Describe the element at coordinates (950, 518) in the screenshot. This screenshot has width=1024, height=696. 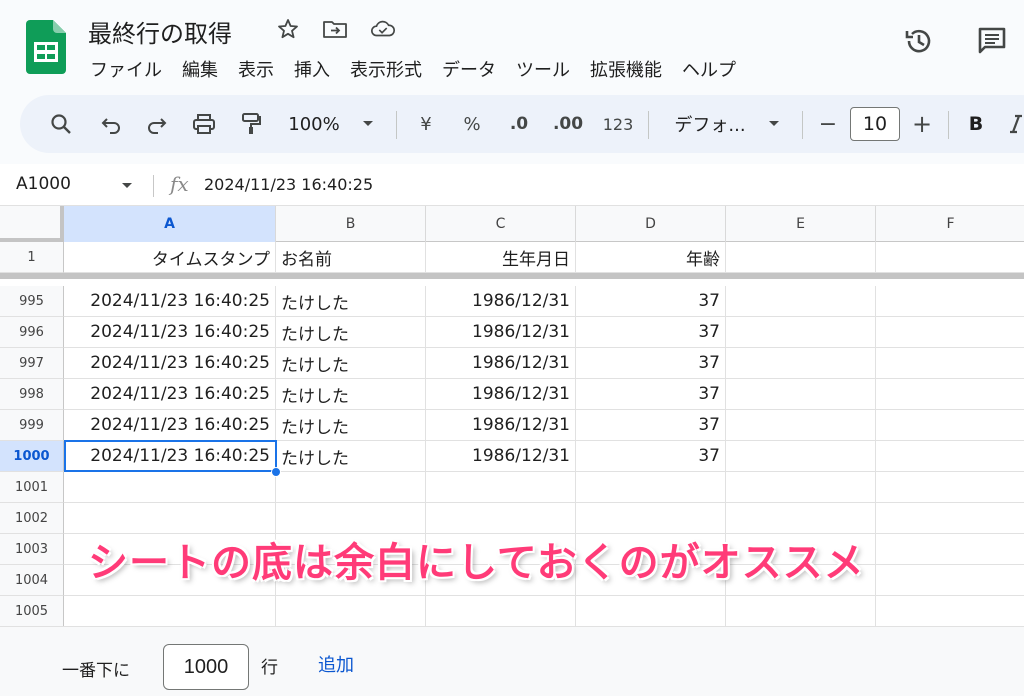
I see `cell-f1002` at that location.